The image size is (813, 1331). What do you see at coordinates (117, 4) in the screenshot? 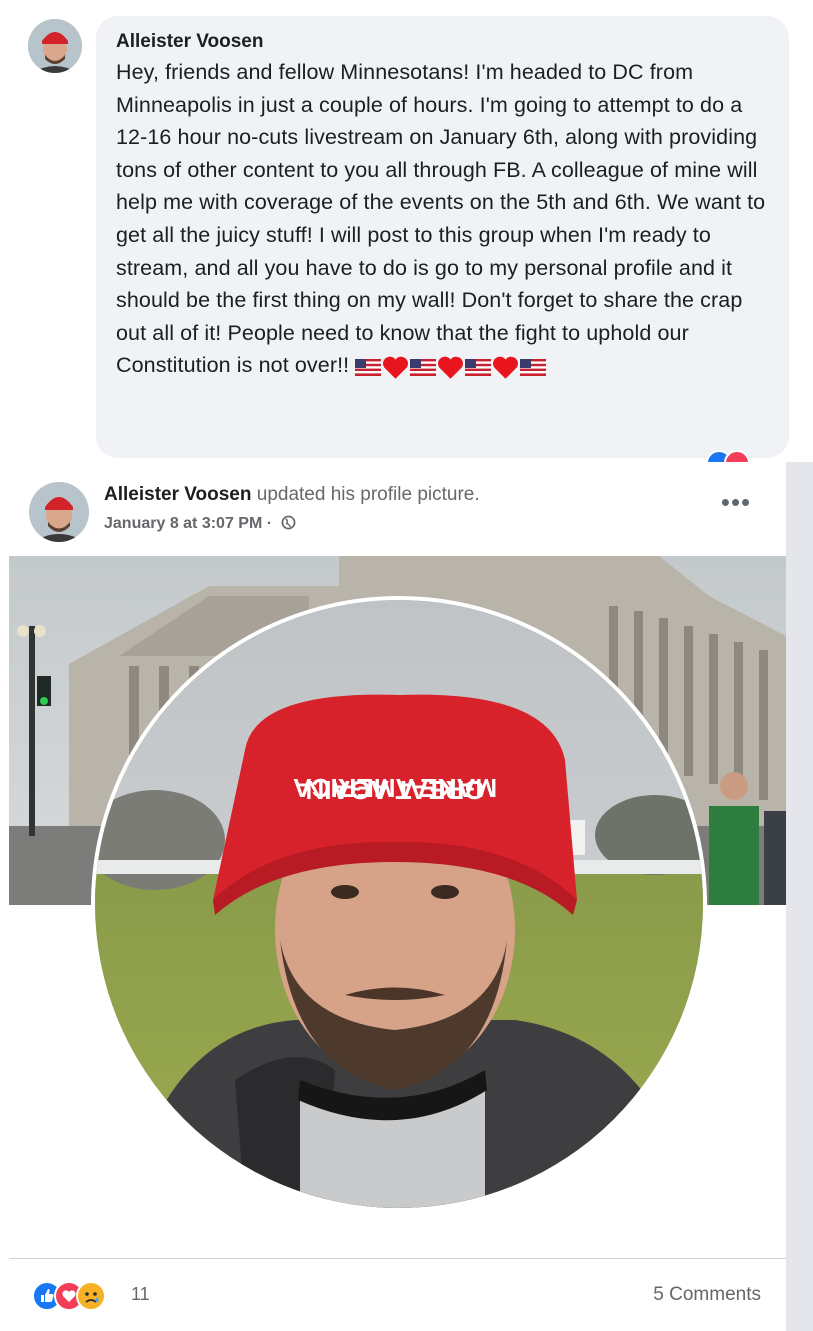
I see `previous-comment-actions` at bounding box center [117, 4].